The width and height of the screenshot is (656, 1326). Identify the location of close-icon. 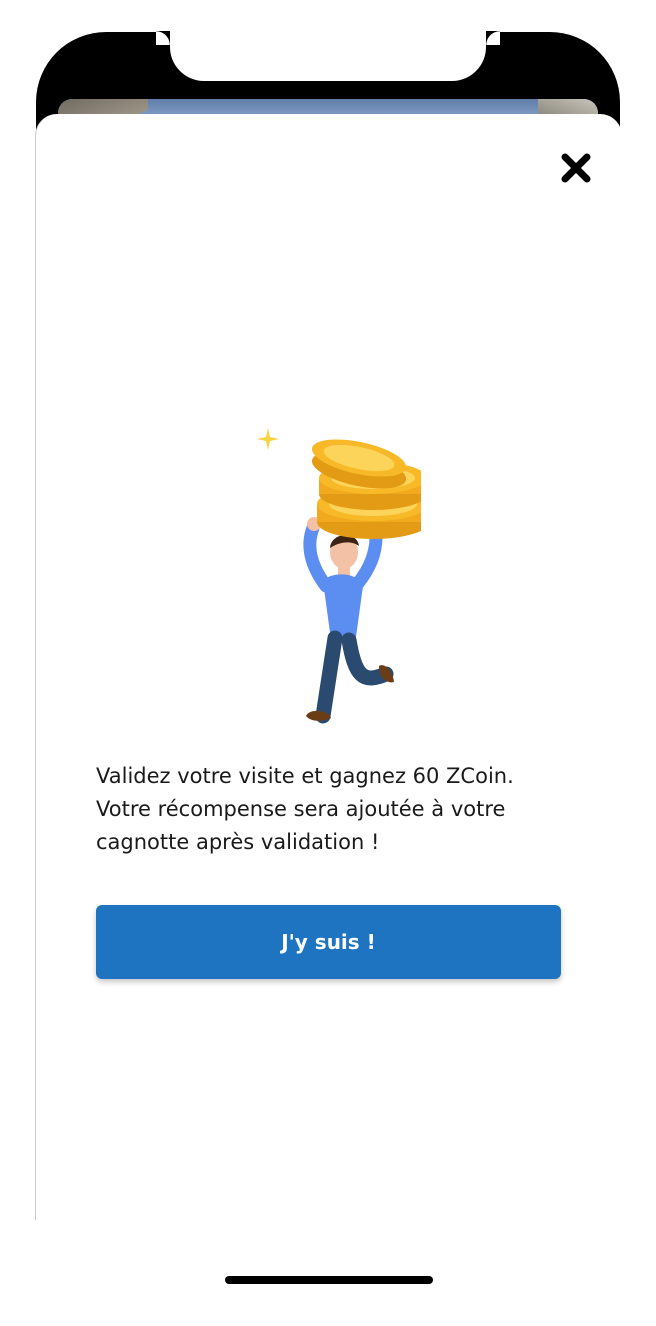
(576, 168).